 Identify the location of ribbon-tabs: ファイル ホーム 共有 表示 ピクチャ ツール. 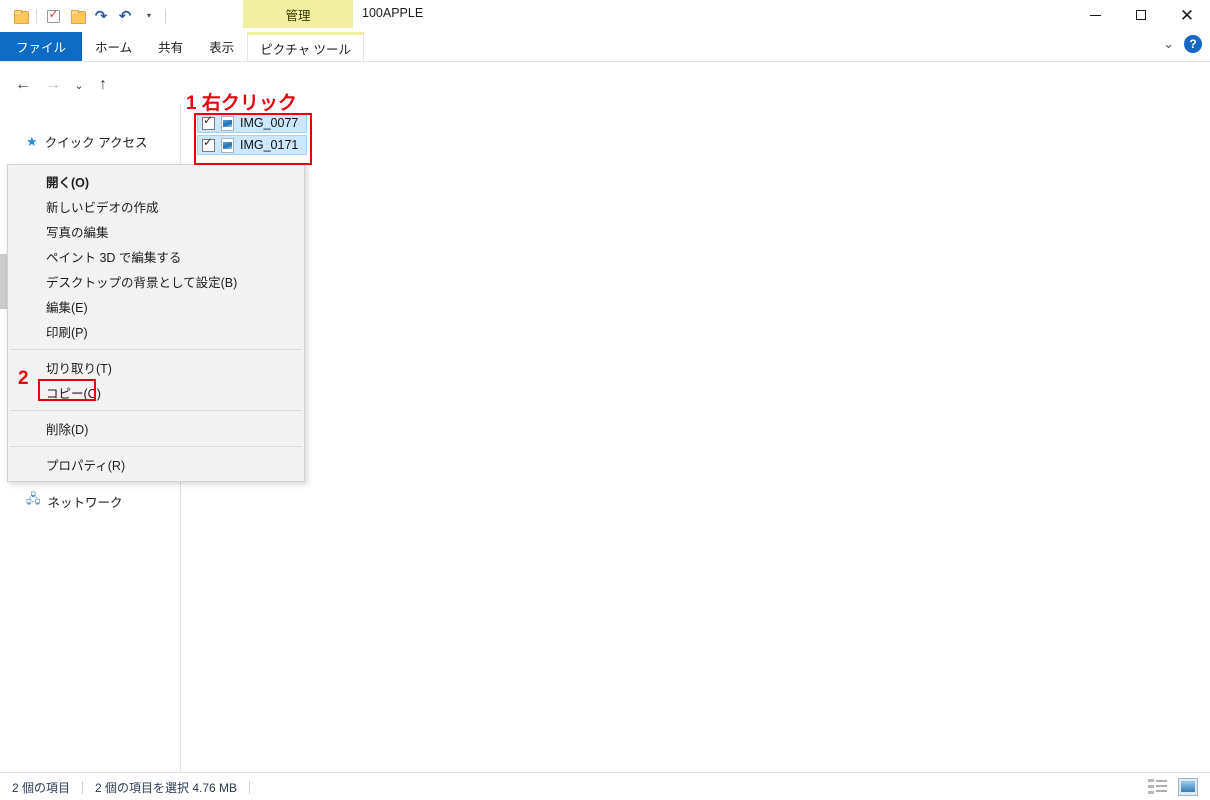
(182, 46).